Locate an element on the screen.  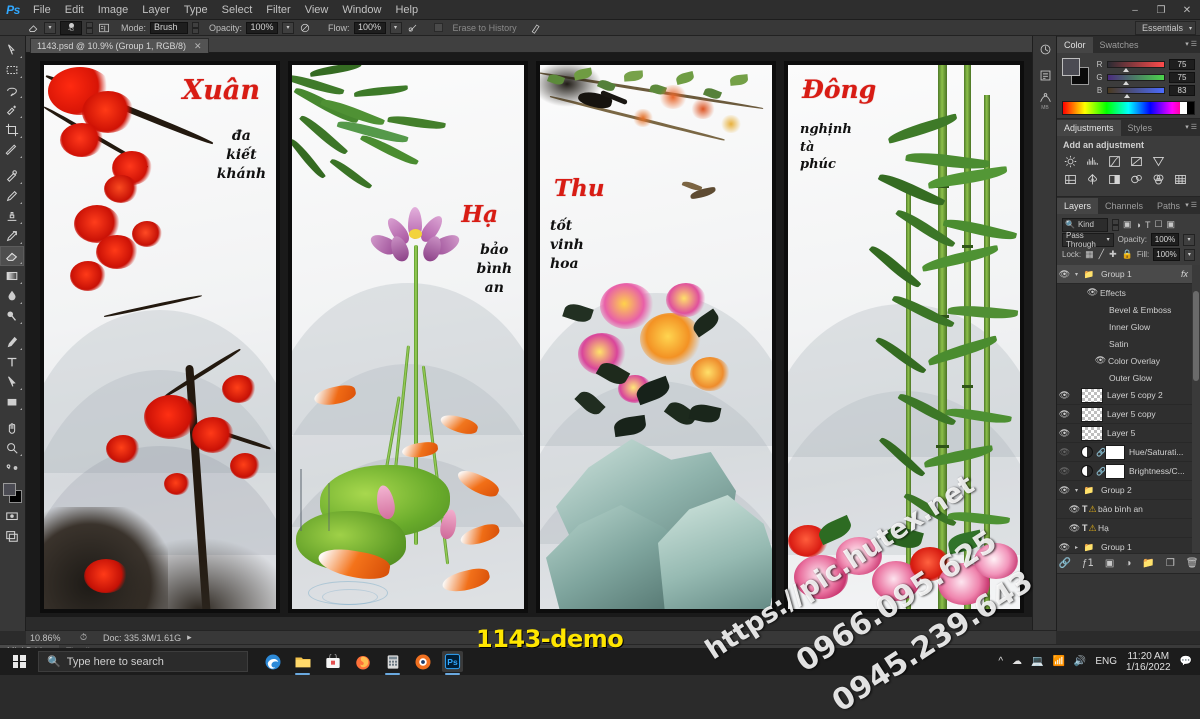
new-adjustment-icon: ◑ is located at coordinates (1128, 563).